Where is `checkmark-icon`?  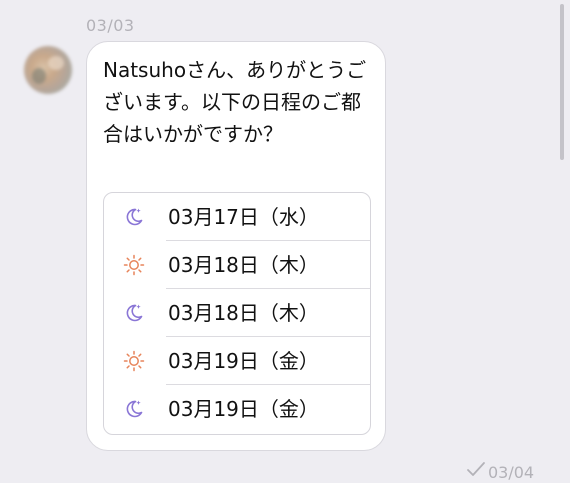 checkmark-icon is located at coordinates (476, 469).